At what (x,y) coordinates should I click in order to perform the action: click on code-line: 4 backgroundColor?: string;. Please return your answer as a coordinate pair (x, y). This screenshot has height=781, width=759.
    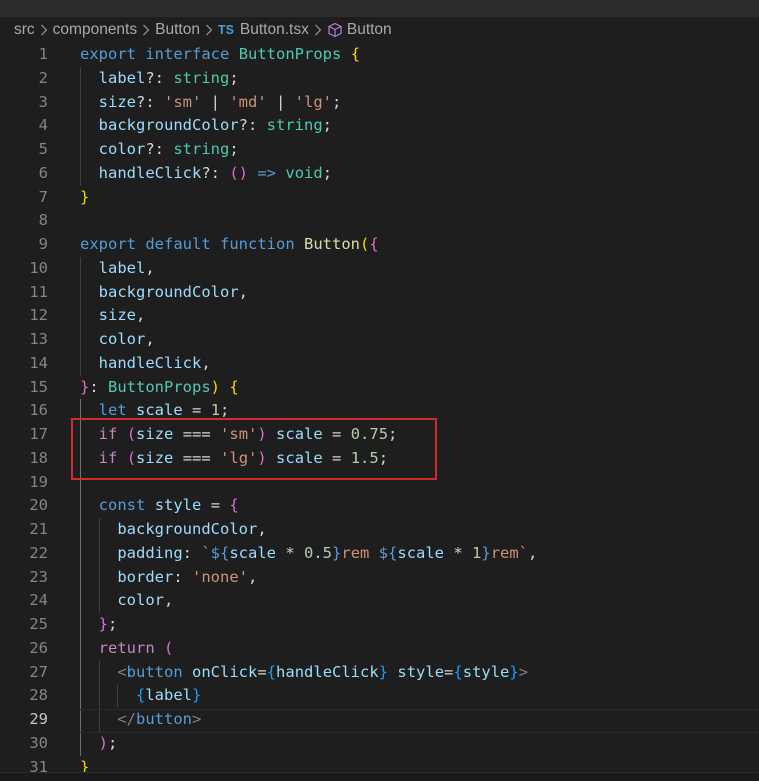
    Looking at the image, I should click on (379, 126).